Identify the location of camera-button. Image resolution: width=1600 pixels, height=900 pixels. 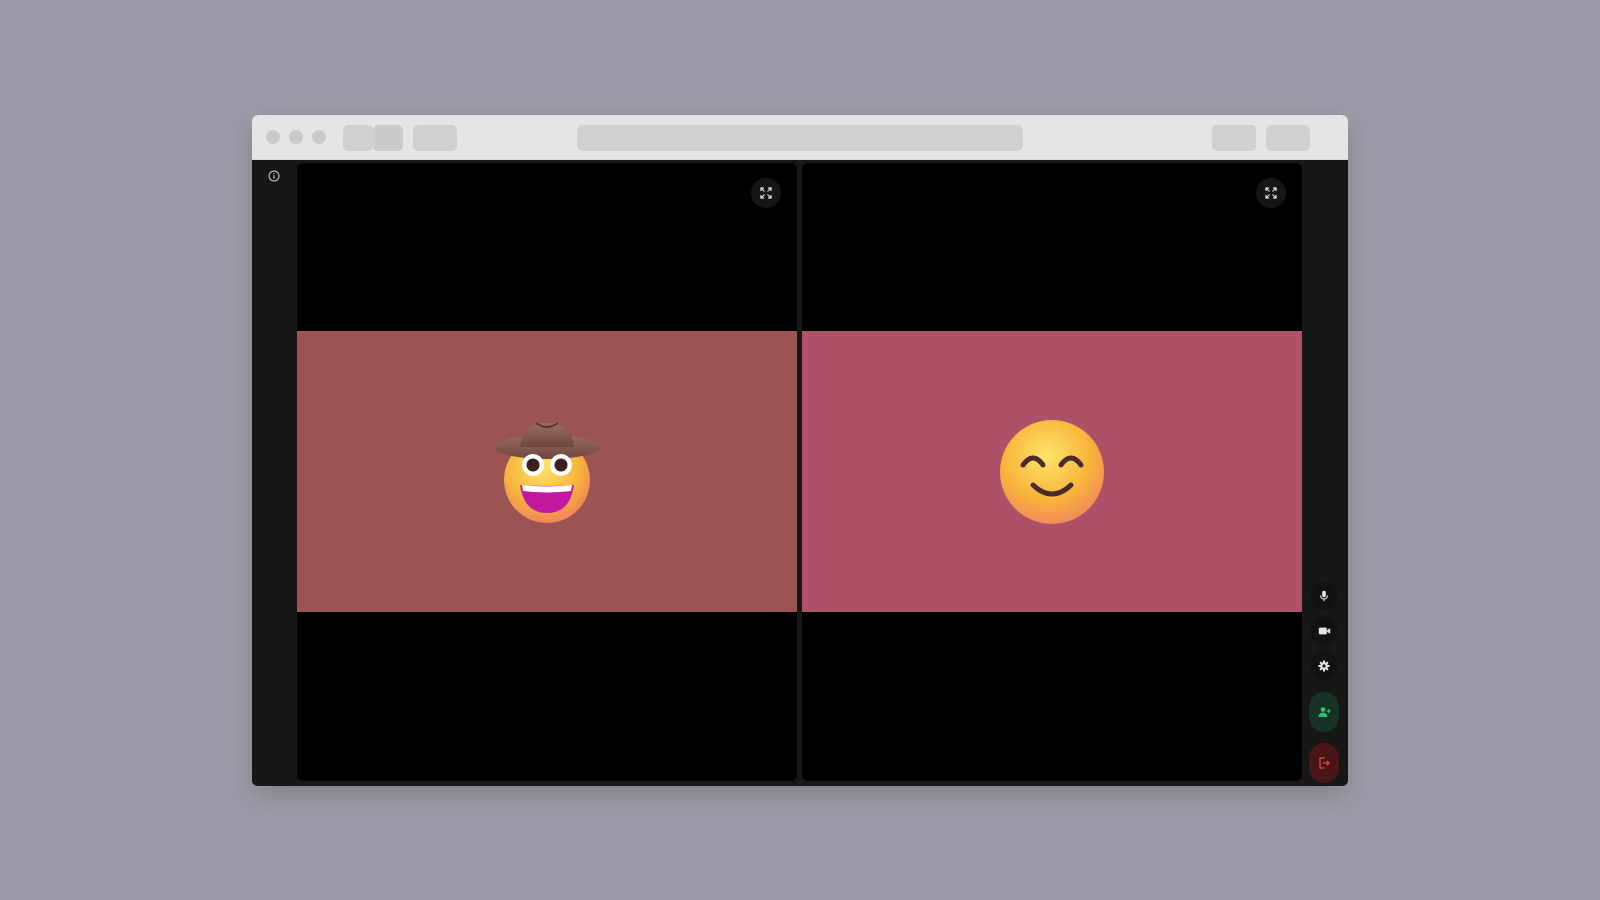
(1324, 631).